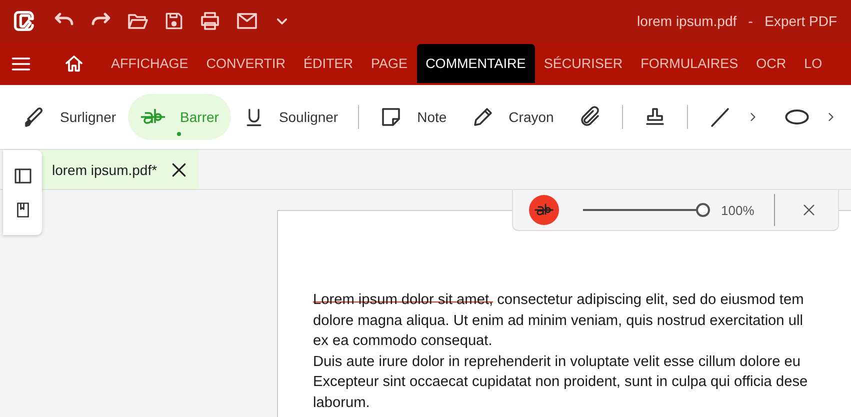 This screenshot has height=417, width=851. Describe the element at coordinates (703, 210) in the screenshot. I see `slider-thumb` at that location.